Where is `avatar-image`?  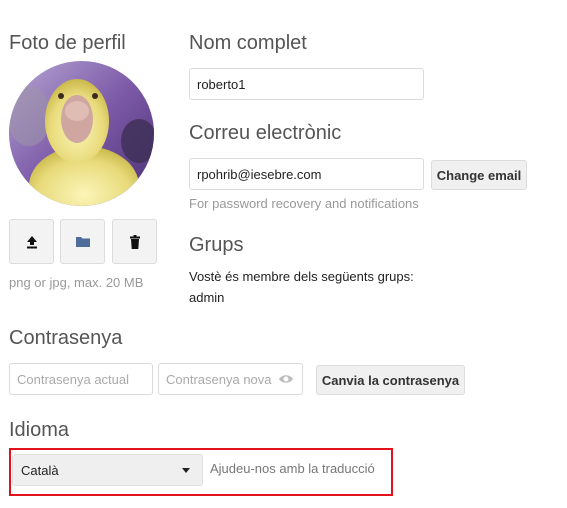 avatar-image is located at coordinates (81, 133).